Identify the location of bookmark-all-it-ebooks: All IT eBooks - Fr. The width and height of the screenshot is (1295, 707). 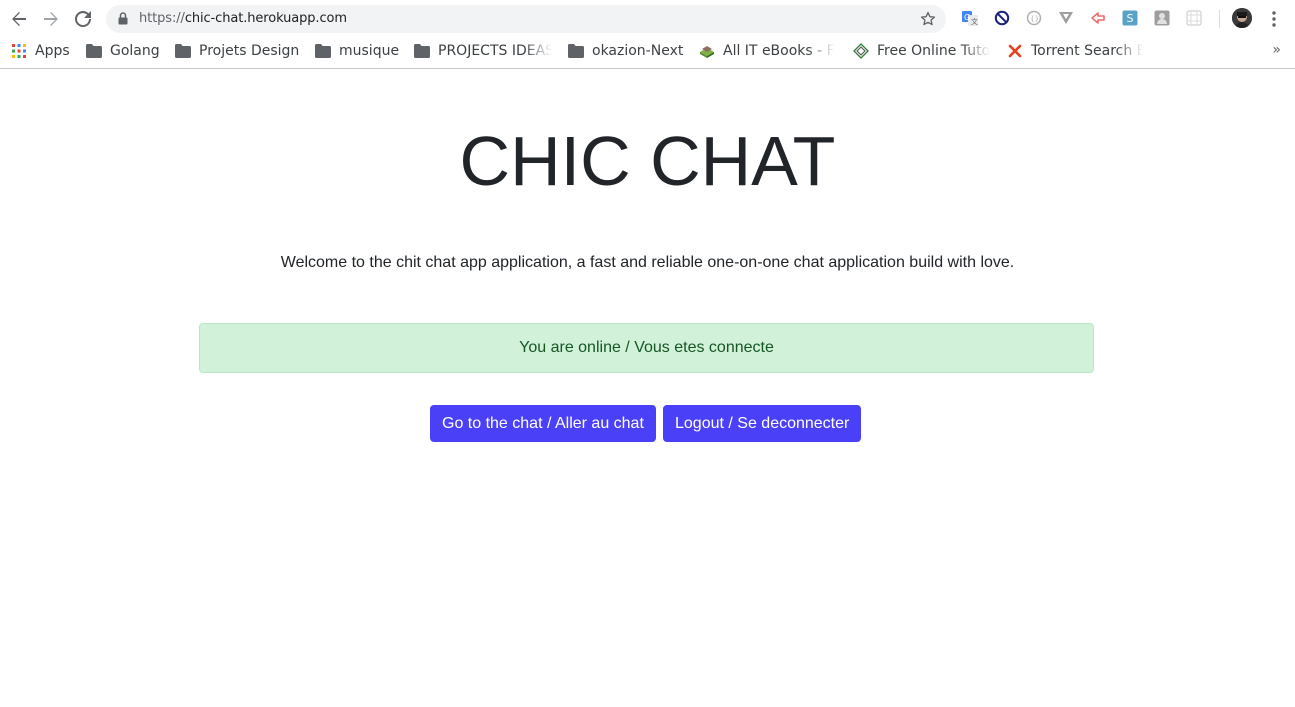
(767, 50).